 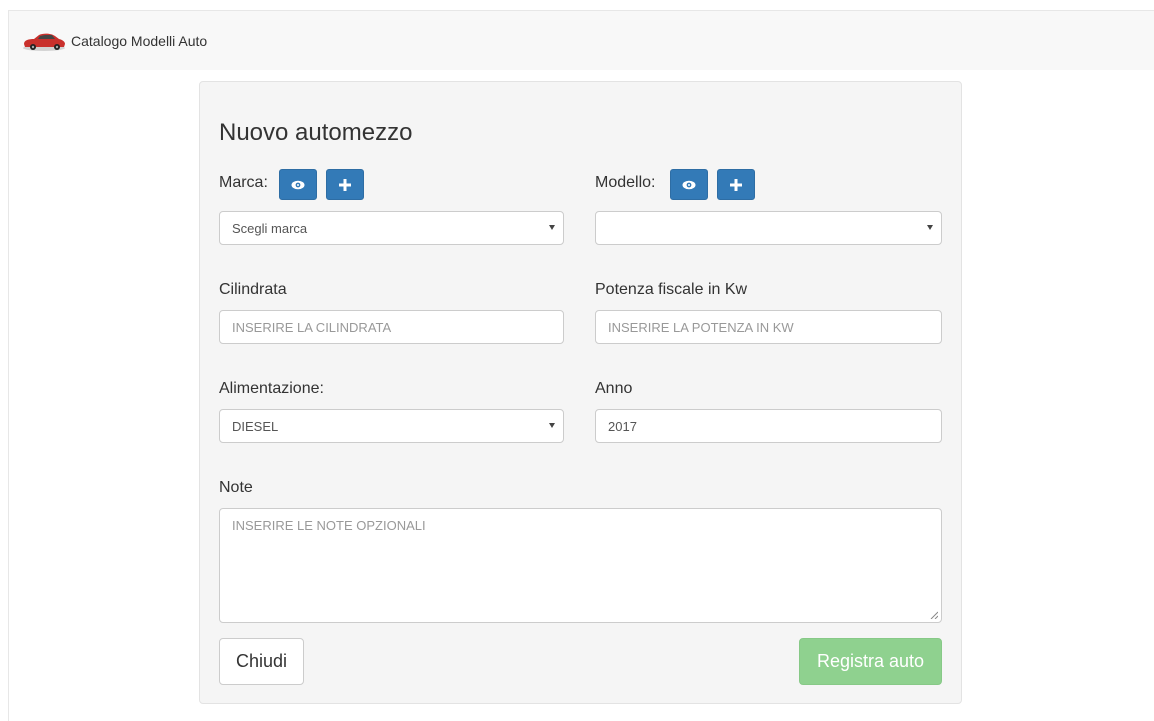 What do you see at coordinates (270, 228) in the screenshot?
I see `marca-selected: Scegli marca` at bounding box center [270, 228].